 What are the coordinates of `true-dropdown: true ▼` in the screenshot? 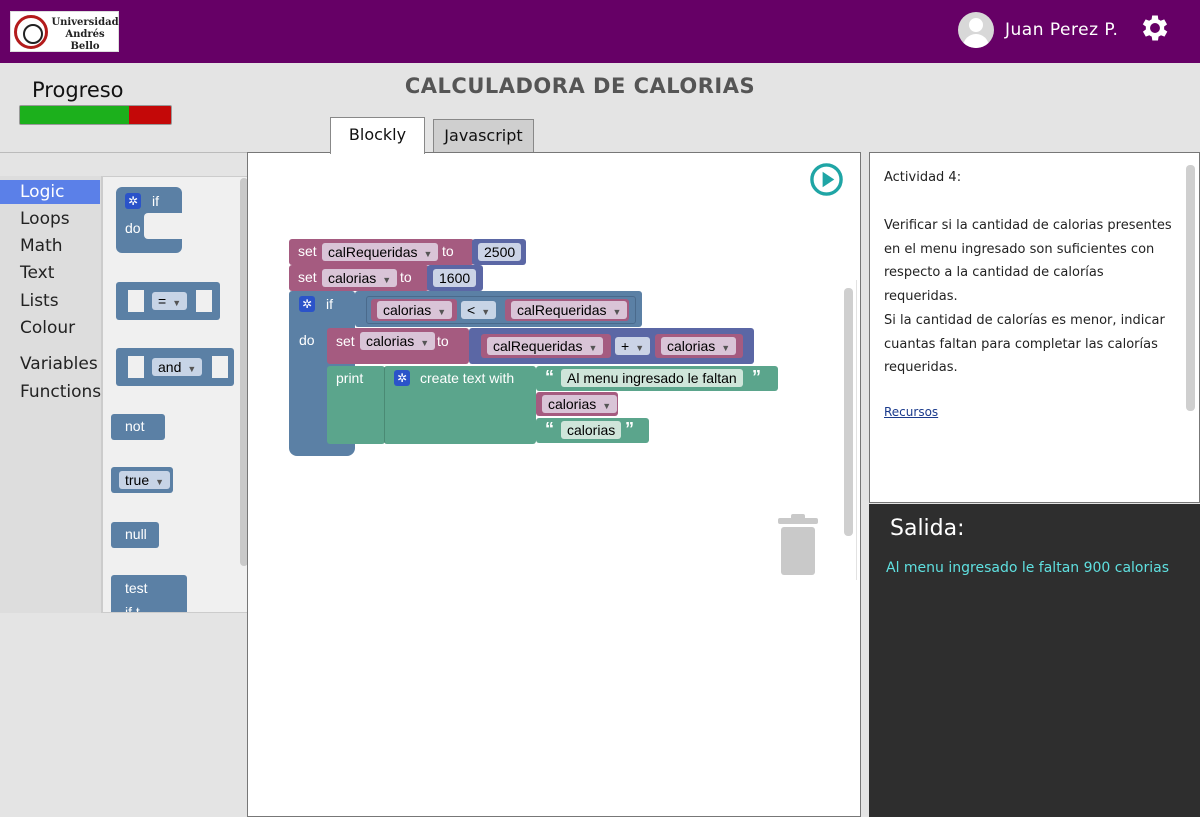 It's located at (145, 480).